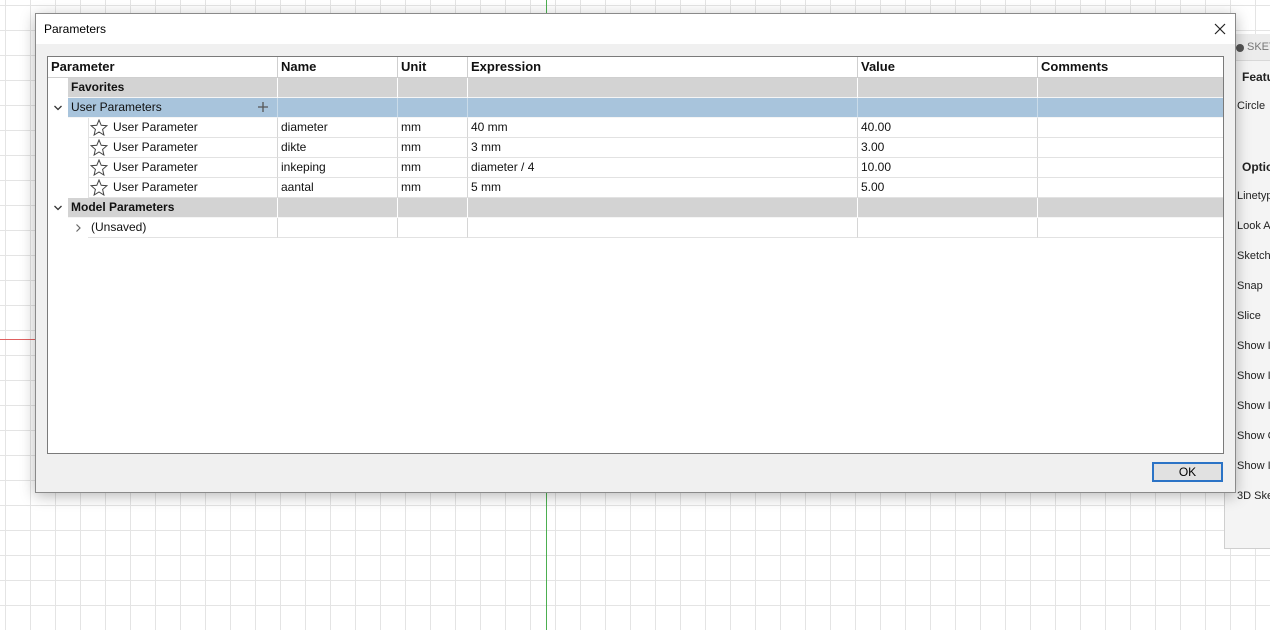 Image resolution: width=1270 pixels, height=630 pixels. I want to click on parameter-value: 3.00, so click(948, 148).